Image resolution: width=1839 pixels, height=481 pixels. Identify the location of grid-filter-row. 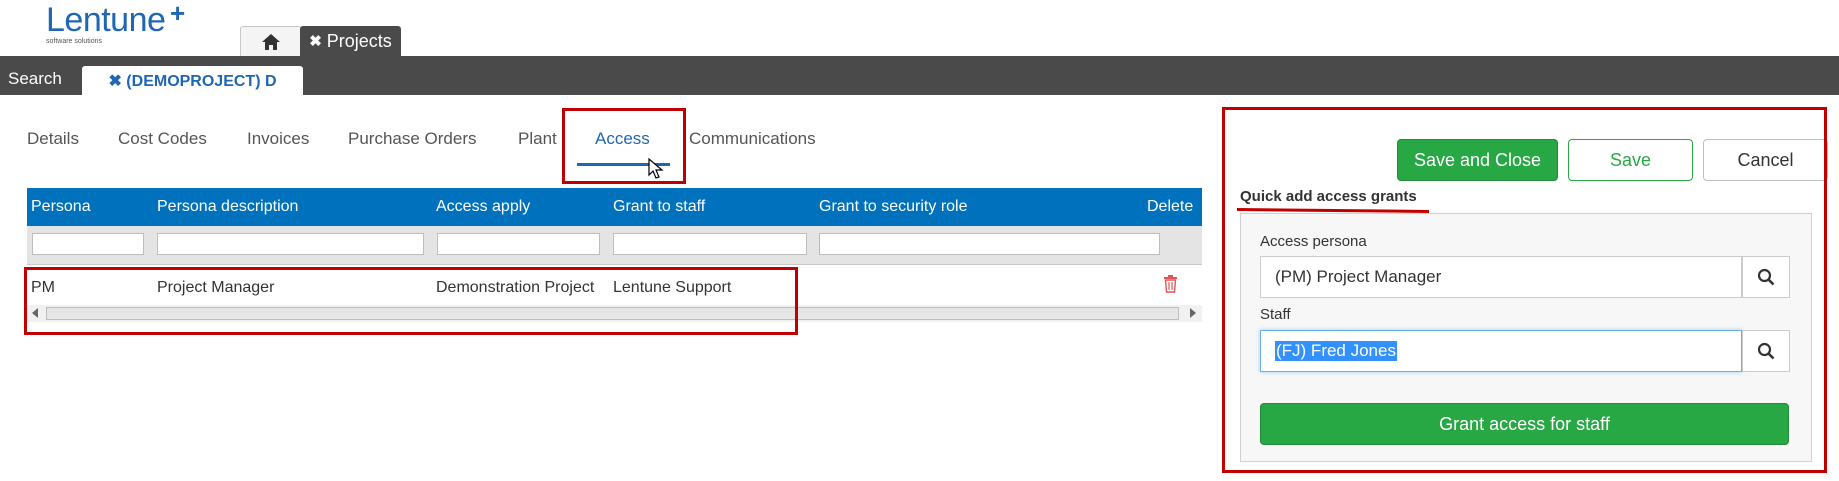
(614, 245).